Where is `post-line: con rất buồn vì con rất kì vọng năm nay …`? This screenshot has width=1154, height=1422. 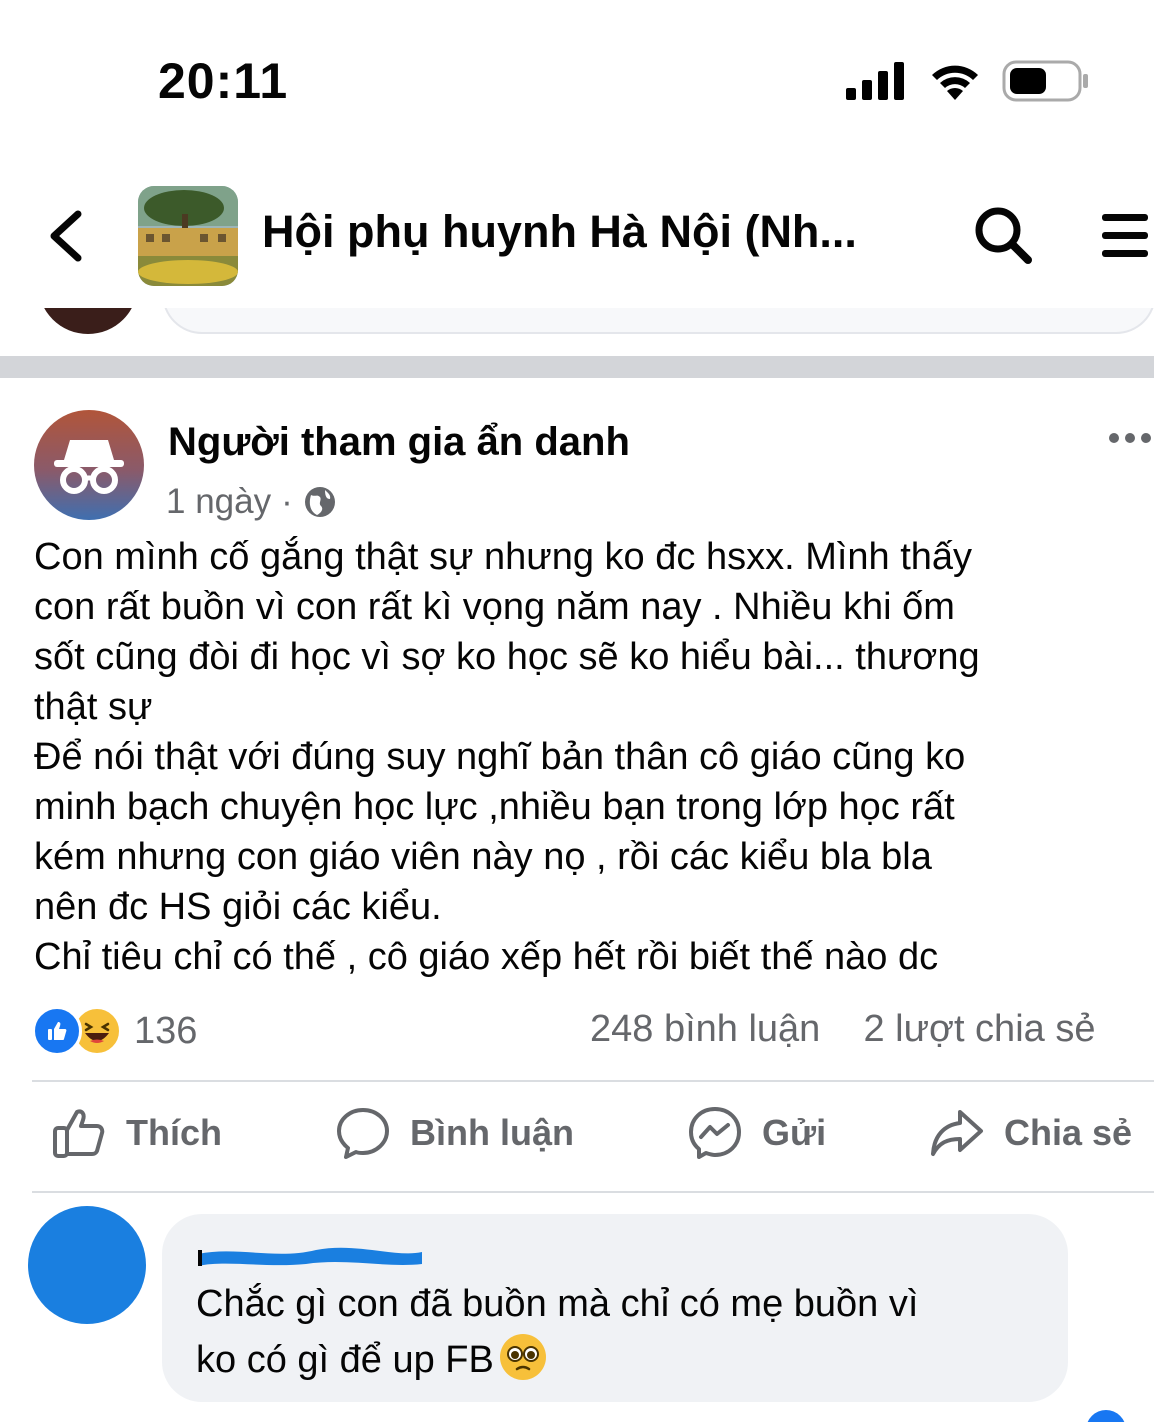
post-line: con rất buồn vì con rất kì vọng năm nay … is located at coordinates (494, 607).